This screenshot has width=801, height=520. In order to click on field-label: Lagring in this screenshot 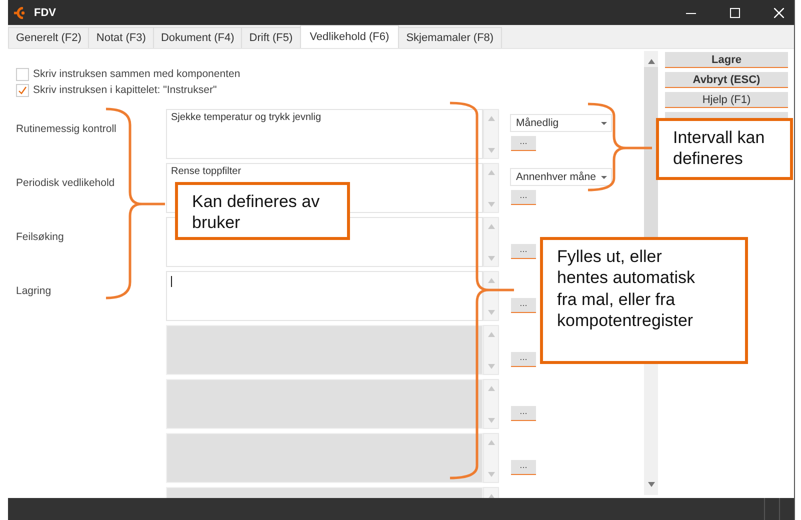, I will do `click(34, 291)`.